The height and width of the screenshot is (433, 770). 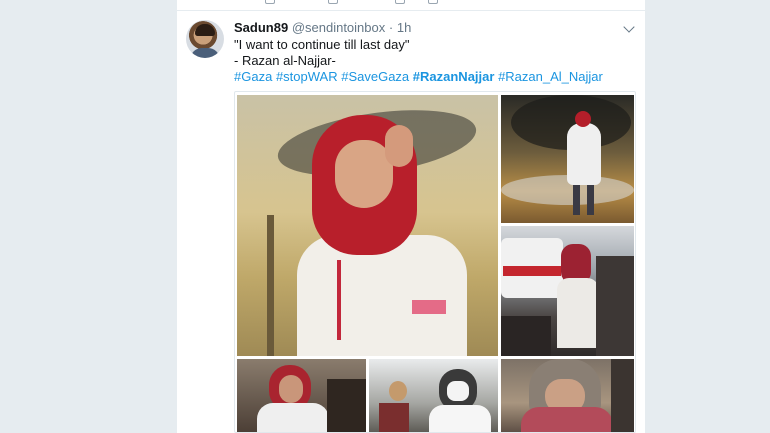 What do you see at coordinates (322, 44) in the screenshot?
I see `tweet-line-quote: "I want to continue till last day"` at bounding box center [322, 44].